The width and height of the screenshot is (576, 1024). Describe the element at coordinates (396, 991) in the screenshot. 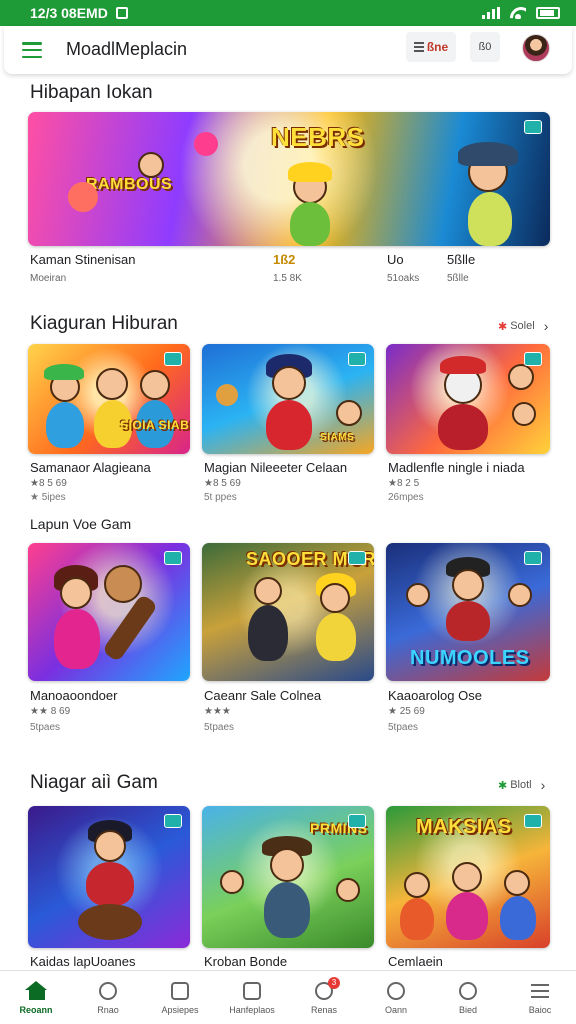

I see `compass-icon` at that location.